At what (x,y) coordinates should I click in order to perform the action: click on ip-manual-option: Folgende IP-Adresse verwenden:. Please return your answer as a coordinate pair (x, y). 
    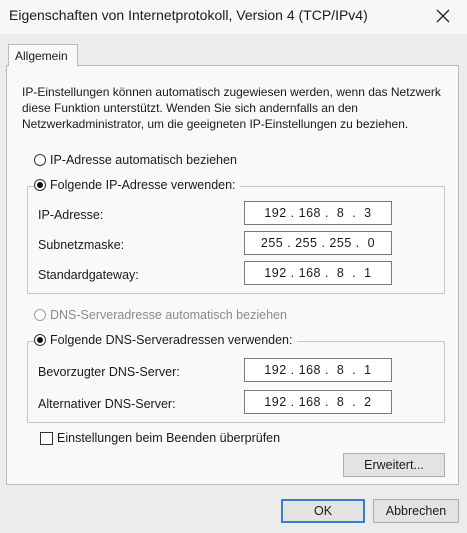
    Looking at the image, I should click on (137, 185).